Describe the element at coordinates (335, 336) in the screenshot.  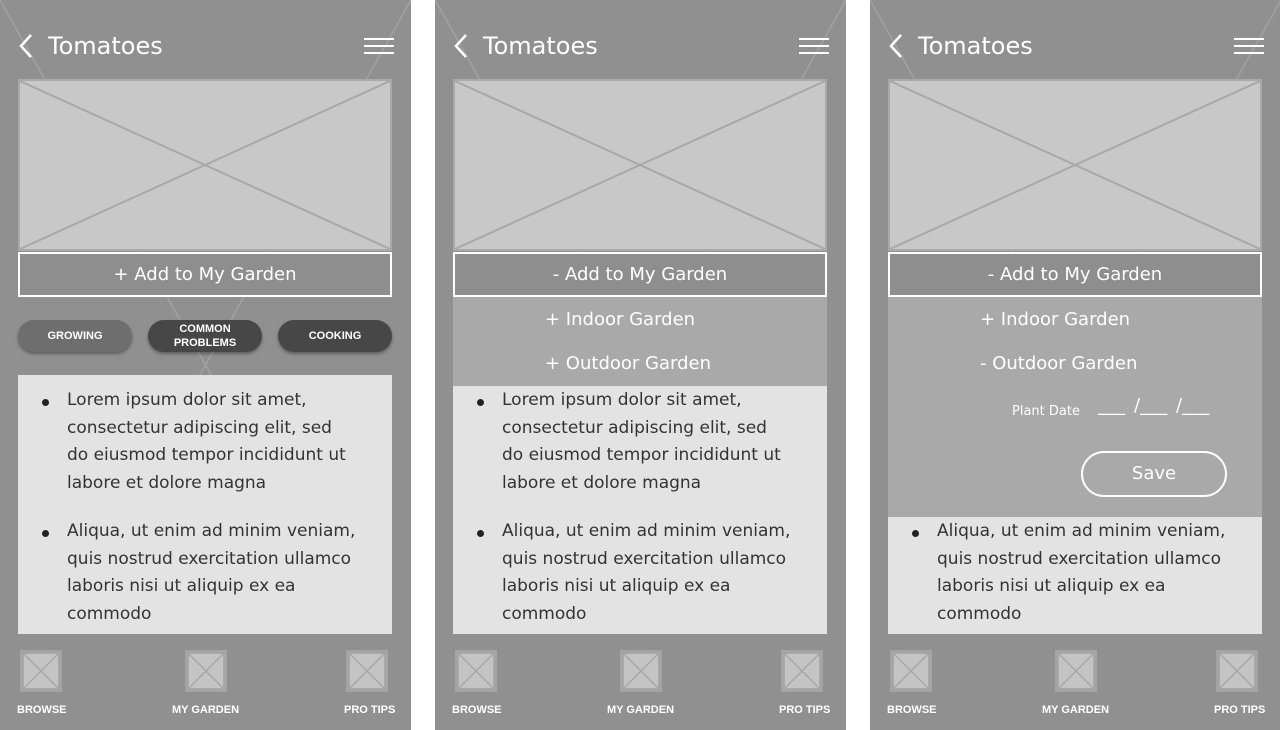
I see `tab-cooking: COOKING` at that location.